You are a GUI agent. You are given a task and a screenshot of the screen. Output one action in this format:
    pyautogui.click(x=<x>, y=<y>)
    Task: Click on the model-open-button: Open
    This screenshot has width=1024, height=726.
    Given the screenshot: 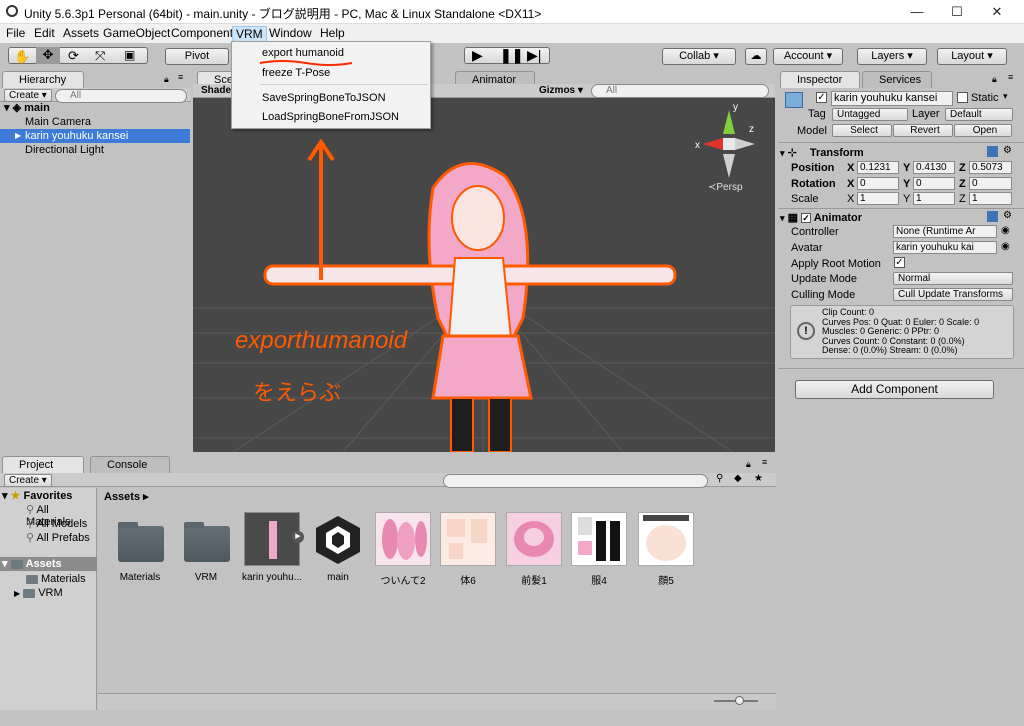 What is the action you would take?
    pyautogui.click(x=983, y=130)
    